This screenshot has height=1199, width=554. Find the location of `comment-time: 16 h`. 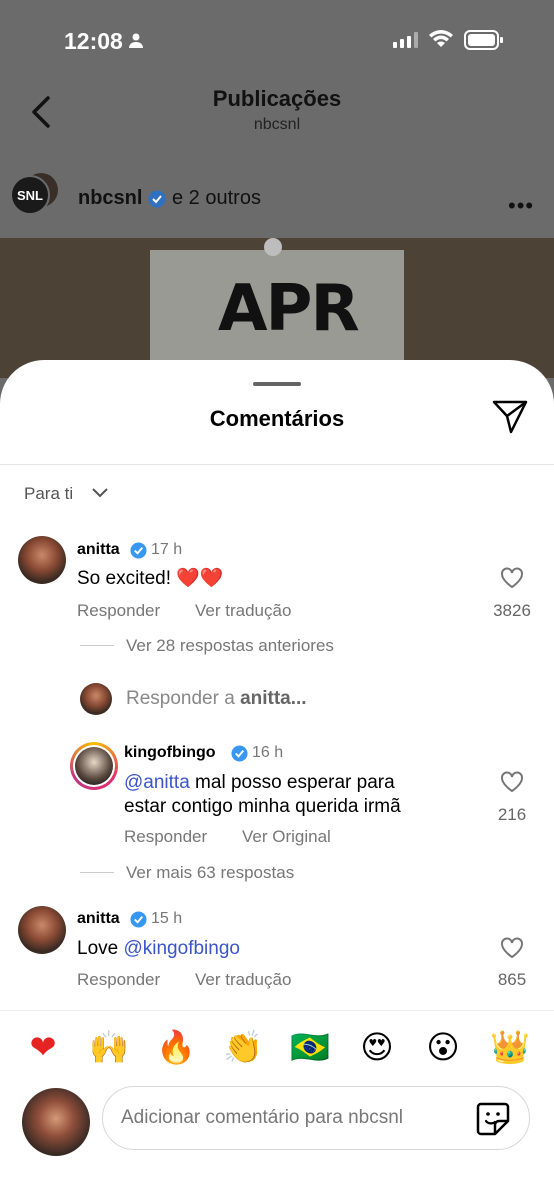

comment-time: 16 h is located at coordinates (268, 752).